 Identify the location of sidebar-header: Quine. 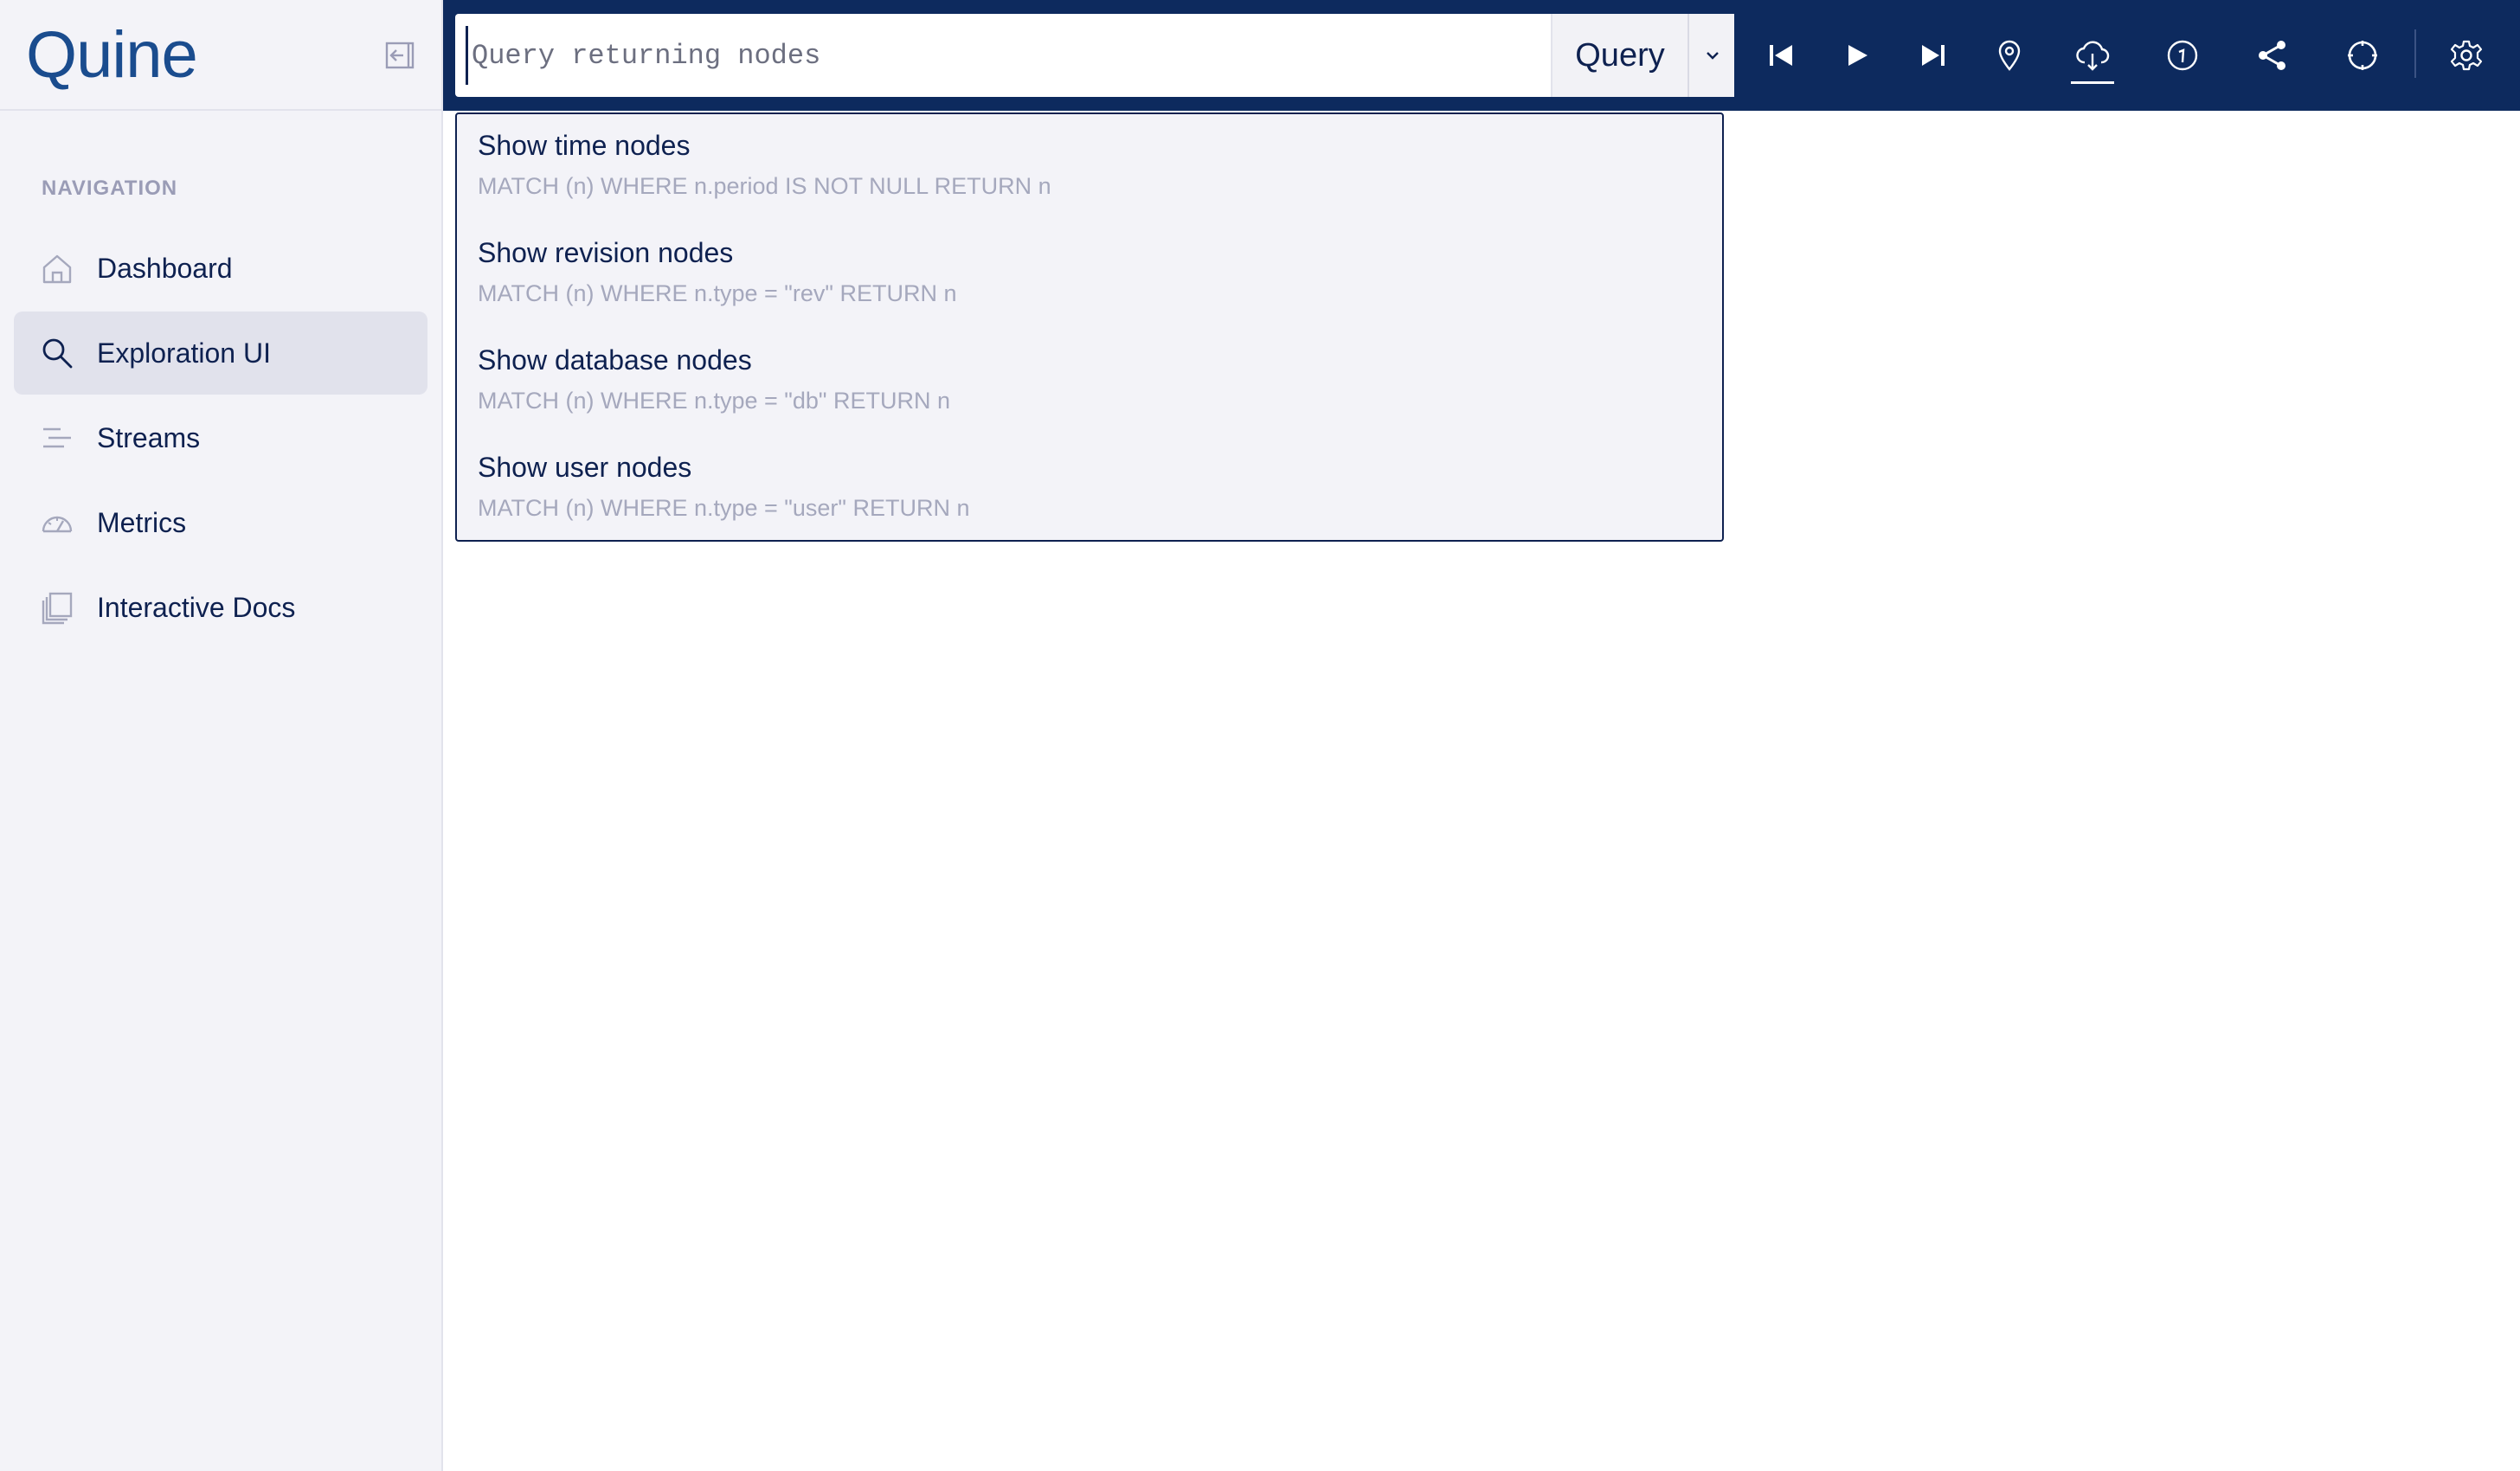
(220, 55).